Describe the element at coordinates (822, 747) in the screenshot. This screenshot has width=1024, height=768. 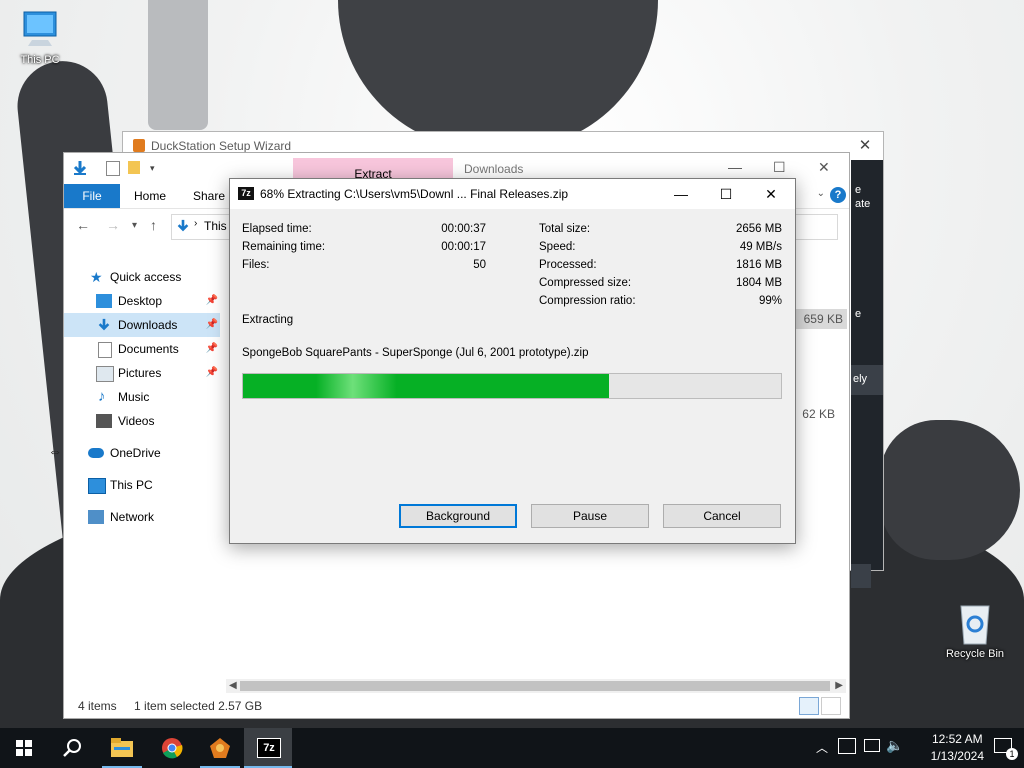
I see `show-hidden-icons-chevron-icon: ︿` at that location.